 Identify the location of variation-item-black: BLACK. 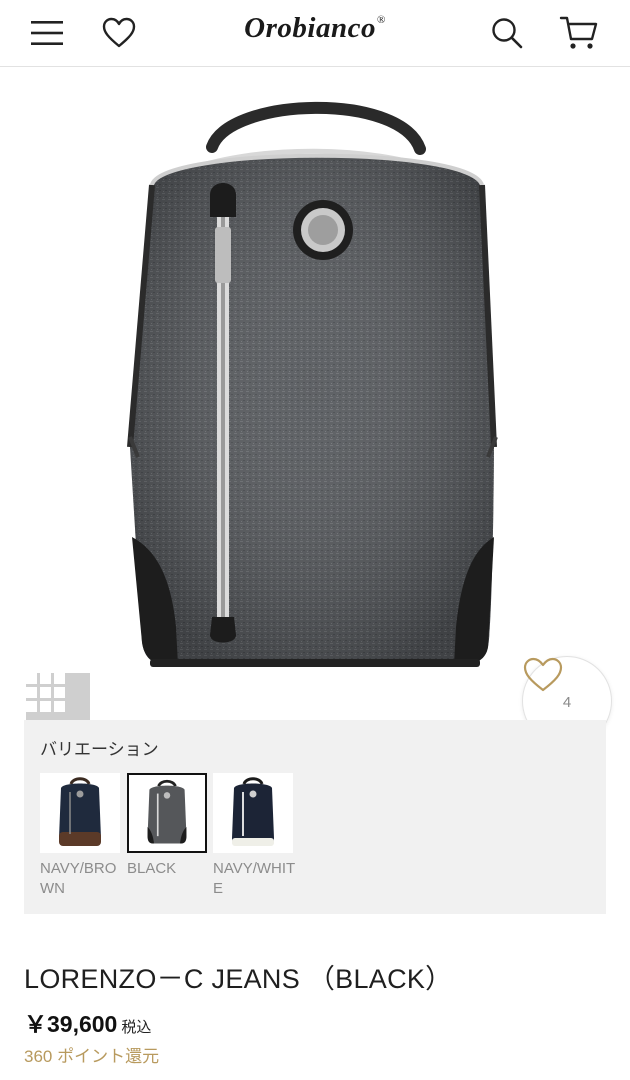
(167, 826).